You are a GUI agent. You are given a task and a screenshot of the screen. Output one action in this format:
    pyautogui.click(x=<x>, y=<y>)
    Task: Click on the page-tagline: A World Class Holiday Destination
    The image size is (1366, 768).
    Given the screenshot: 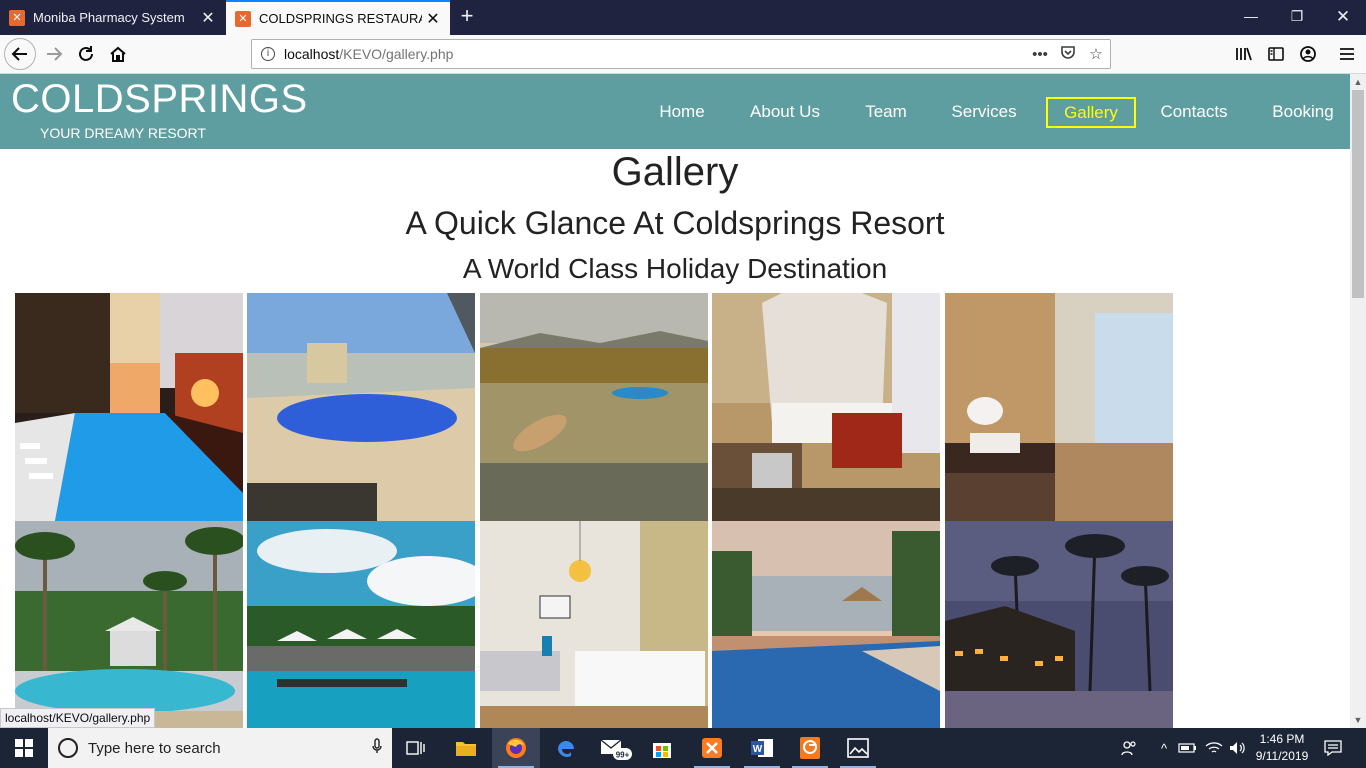 What is the action you would take?
    pyautogui.click(x=675, y=268)
    